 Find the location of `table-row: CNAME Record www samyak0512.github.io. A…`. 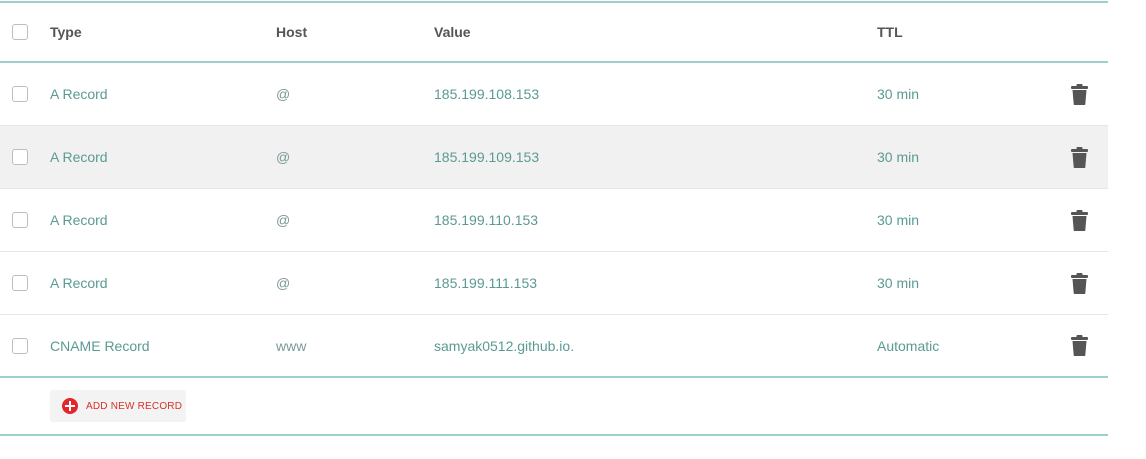

table-row: CNAME Record www samyak0512.github.io. A… is located at coordinates (554, 345).